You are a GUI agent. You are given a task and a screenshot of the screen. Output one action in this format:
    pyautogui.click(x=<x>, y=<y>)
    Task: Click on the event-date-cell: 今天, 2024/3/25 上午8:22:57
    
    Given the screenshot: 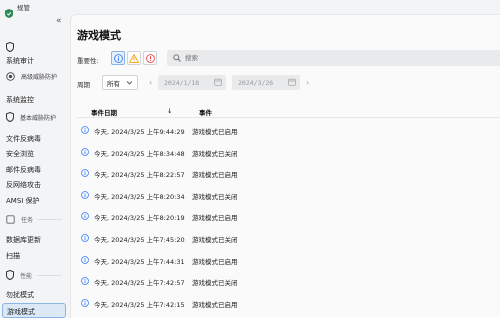 What is the action you would take?
    pyautogui.click(x=139, y=175)
    